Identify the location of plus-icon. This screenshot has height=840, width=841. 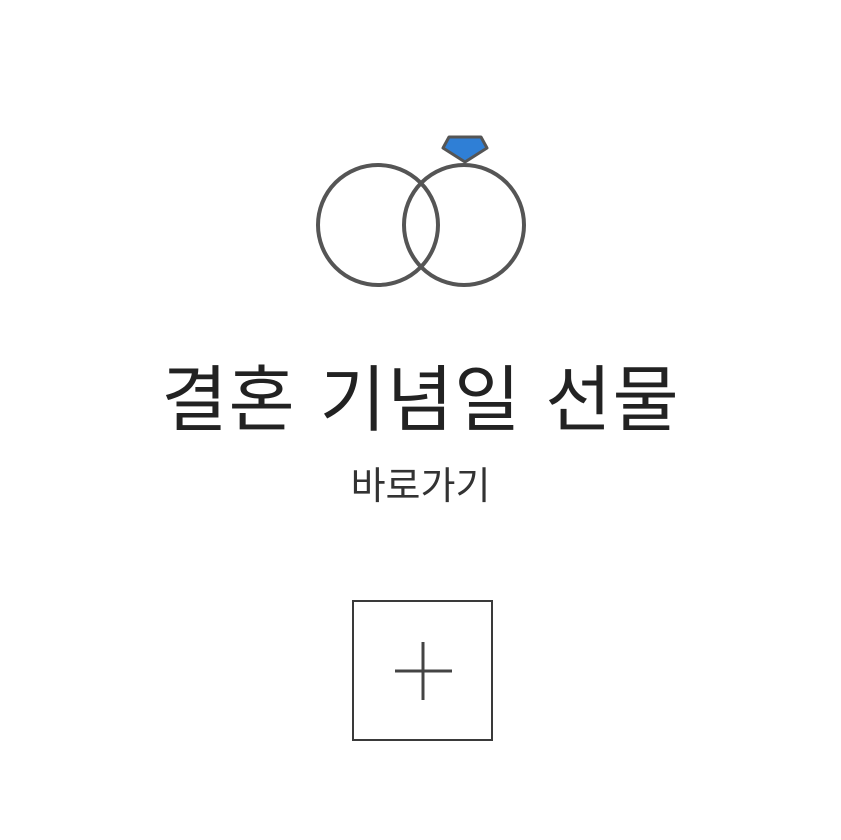
(423, 671).